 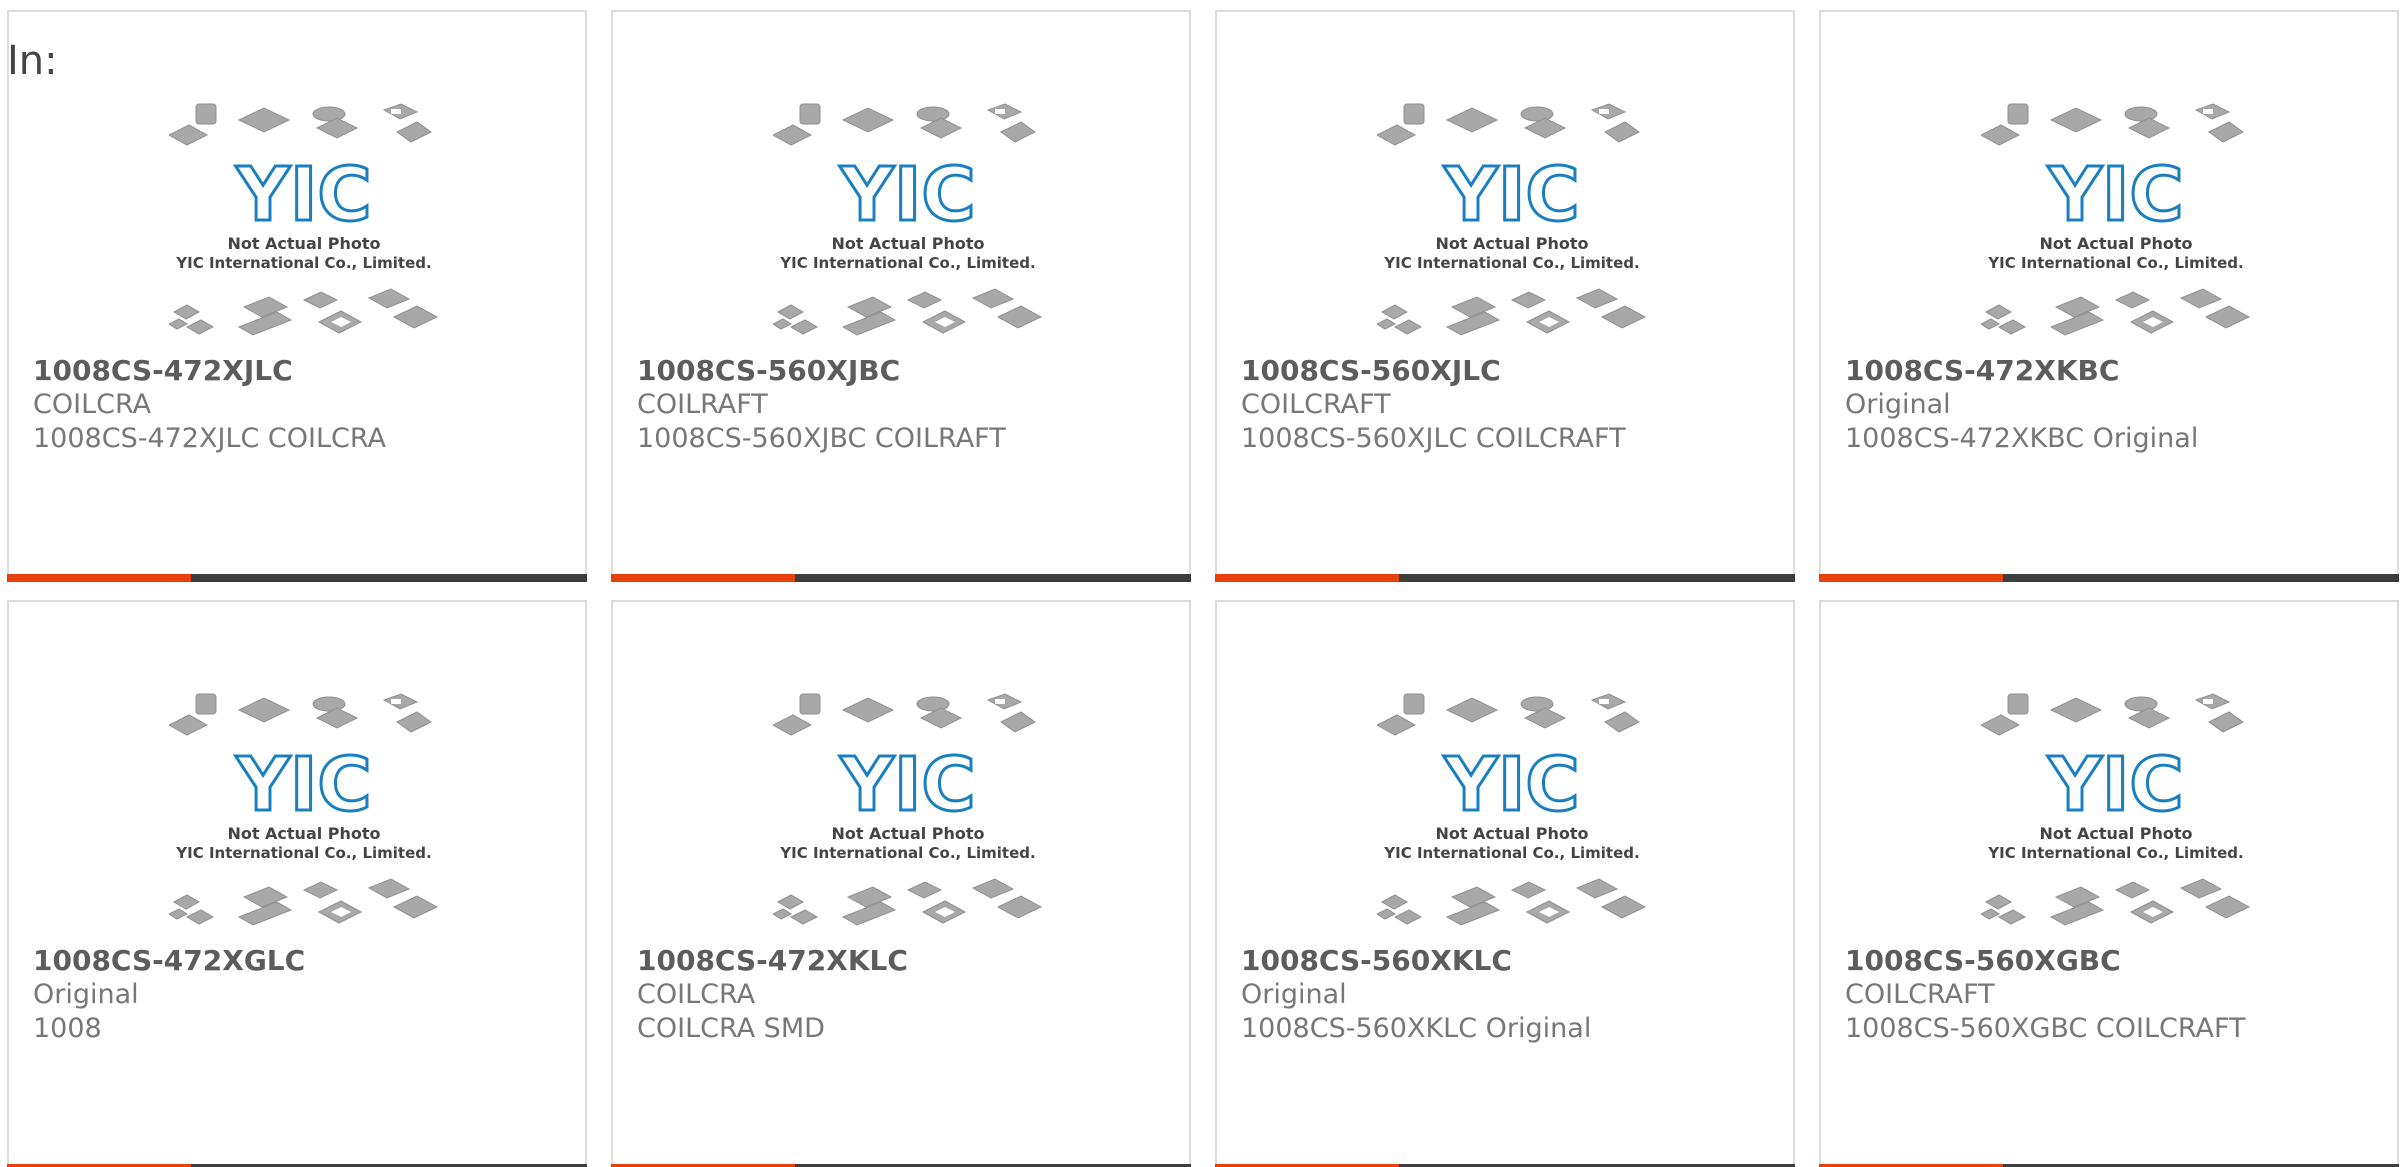 I want to click on product-description: 1008CS-560XJBC COILRAFT, so click(x=821, y=438).